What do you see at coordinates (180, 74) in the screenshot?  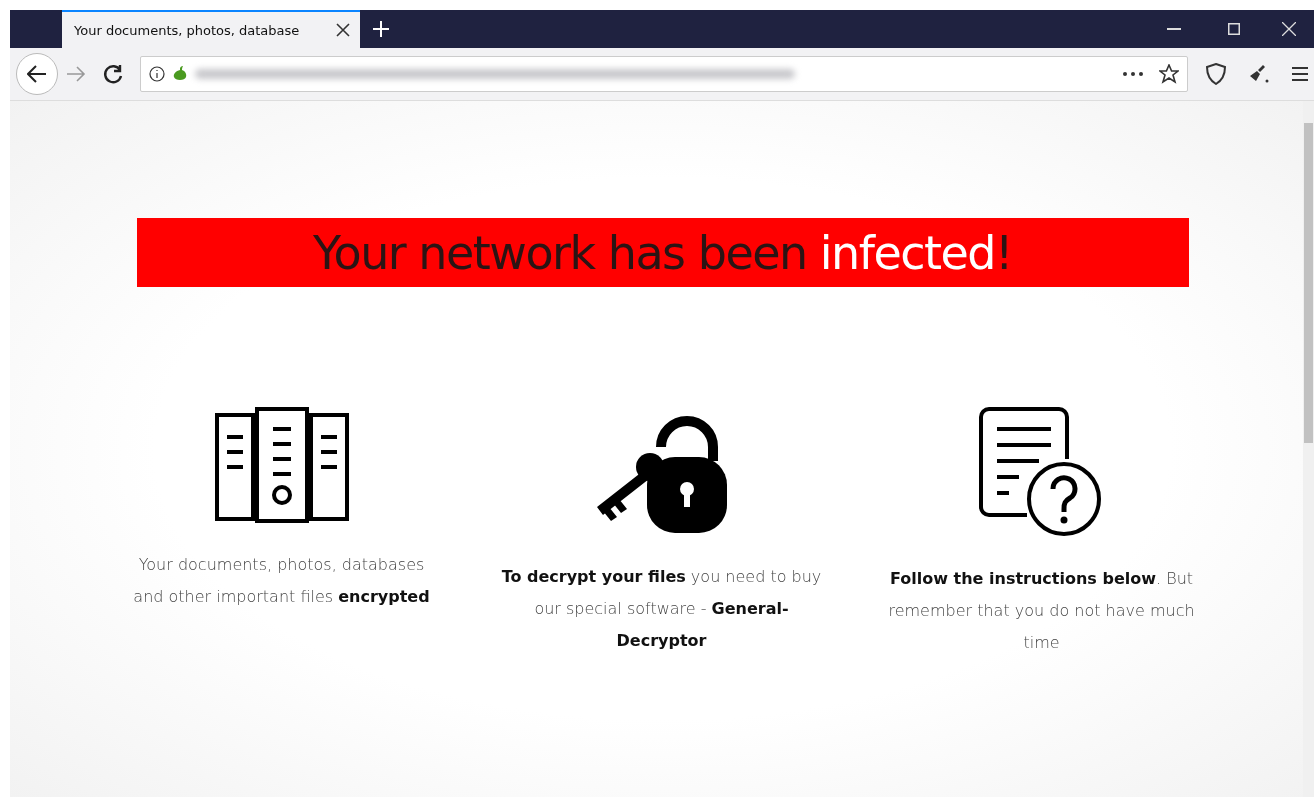 I see `onion-icon` at bounding box center [180, 74].